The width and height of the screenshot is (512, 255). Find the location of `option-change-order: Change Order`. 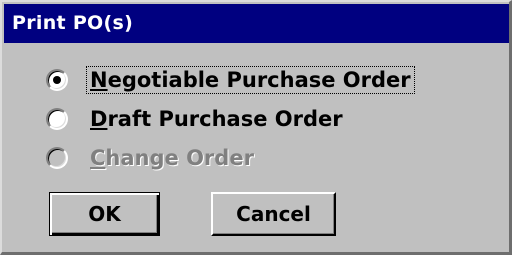

option-change-order: Change Order is located at coordinates (152, 158).